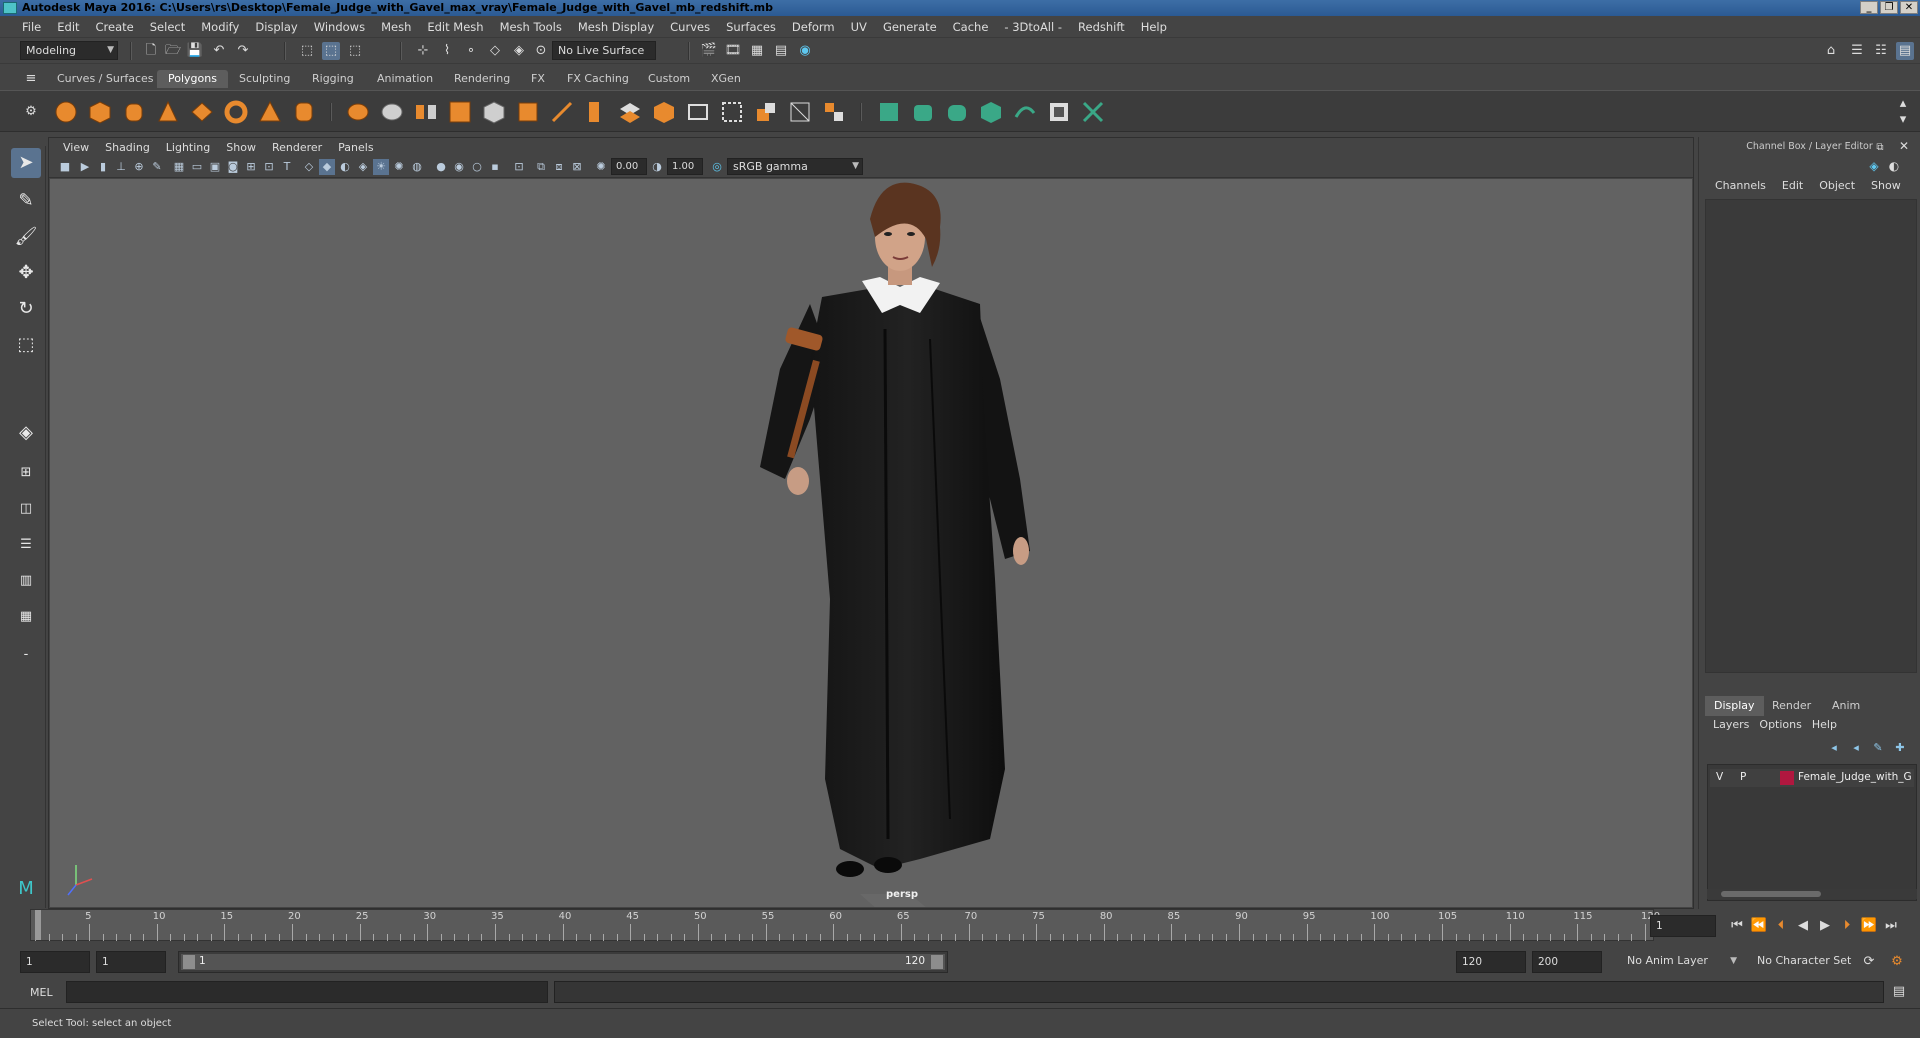  What do you see at coordinates (26, 273) in the screenshot?
I see `move-tool-icon: ✥` at bounding box center [26, 273].